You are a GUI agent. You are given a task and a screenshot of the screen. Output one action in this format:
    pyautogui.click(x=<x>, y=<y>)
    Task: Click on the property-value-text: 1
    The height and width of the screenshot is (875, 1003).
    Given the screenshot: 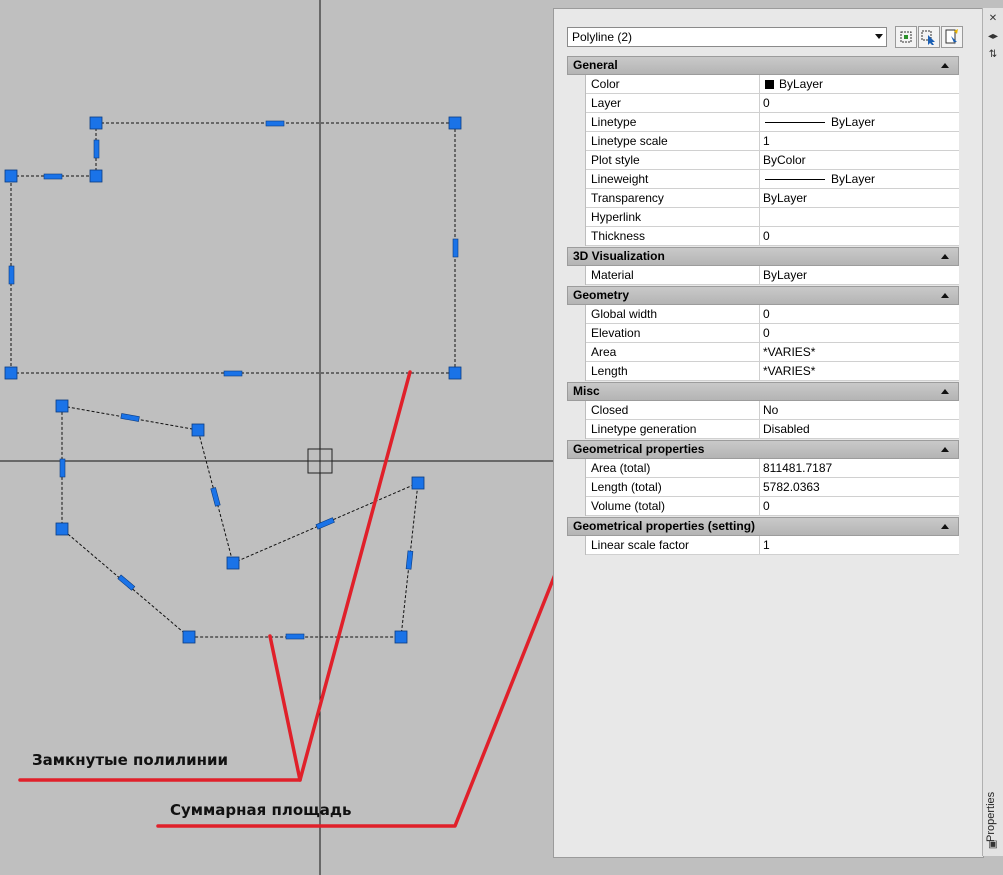 What is the action you would take?
    pyautogui.click(x=766, y=545)
    